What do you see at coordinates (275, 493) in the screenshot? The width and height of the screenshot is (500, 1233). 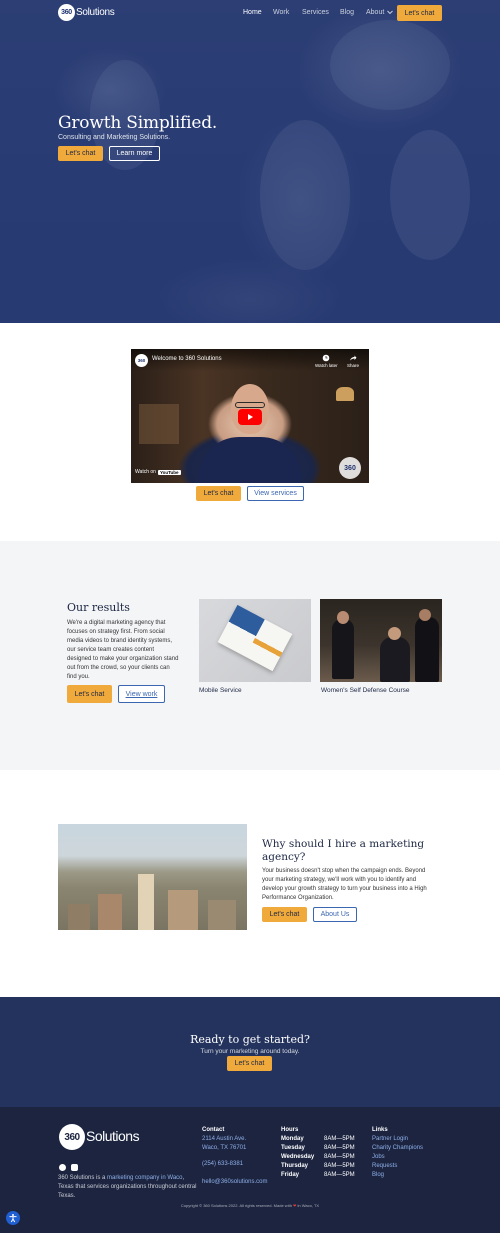 I see `view-services-button: View services` at bounding box center [275, 493].